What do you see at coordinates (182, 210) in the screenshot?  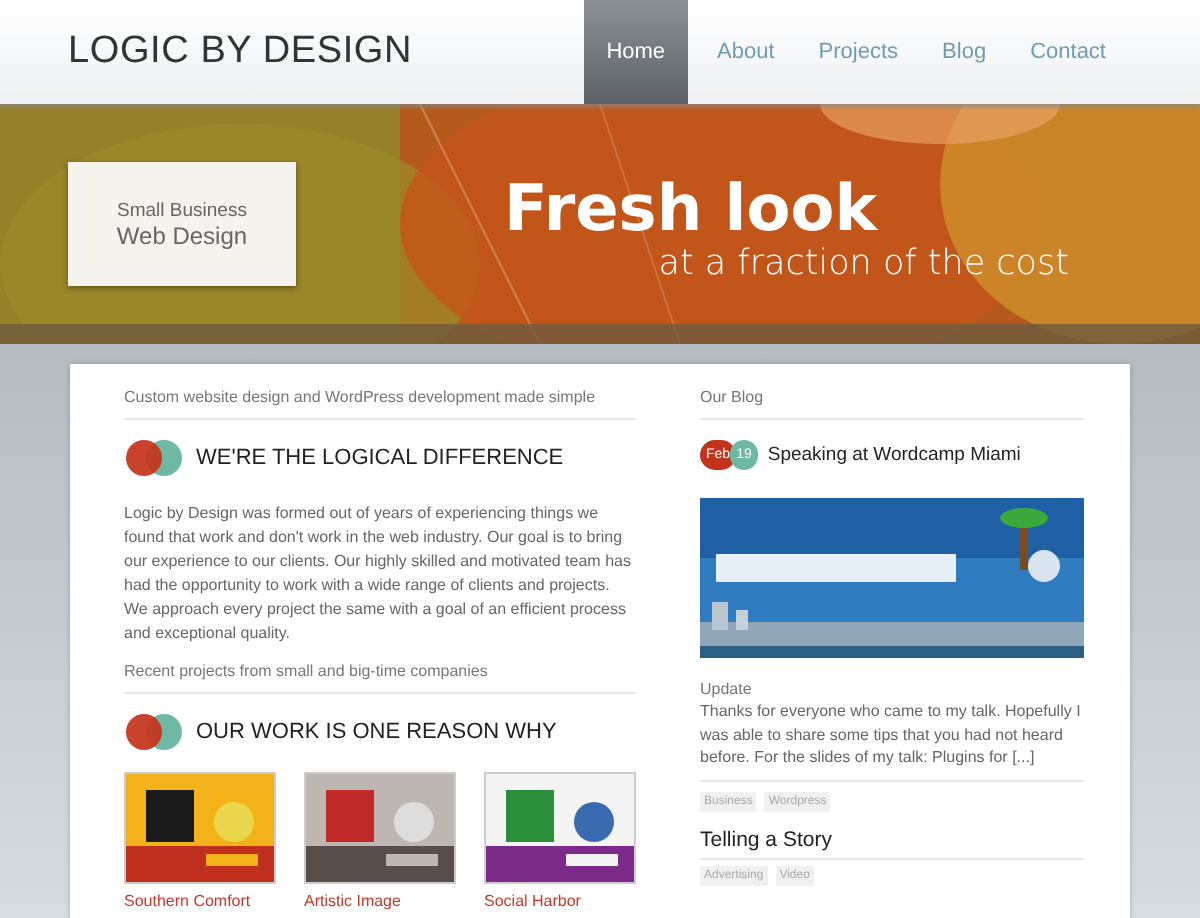 I see `tagline-text: Small Business` at bounding box center [182, 210].